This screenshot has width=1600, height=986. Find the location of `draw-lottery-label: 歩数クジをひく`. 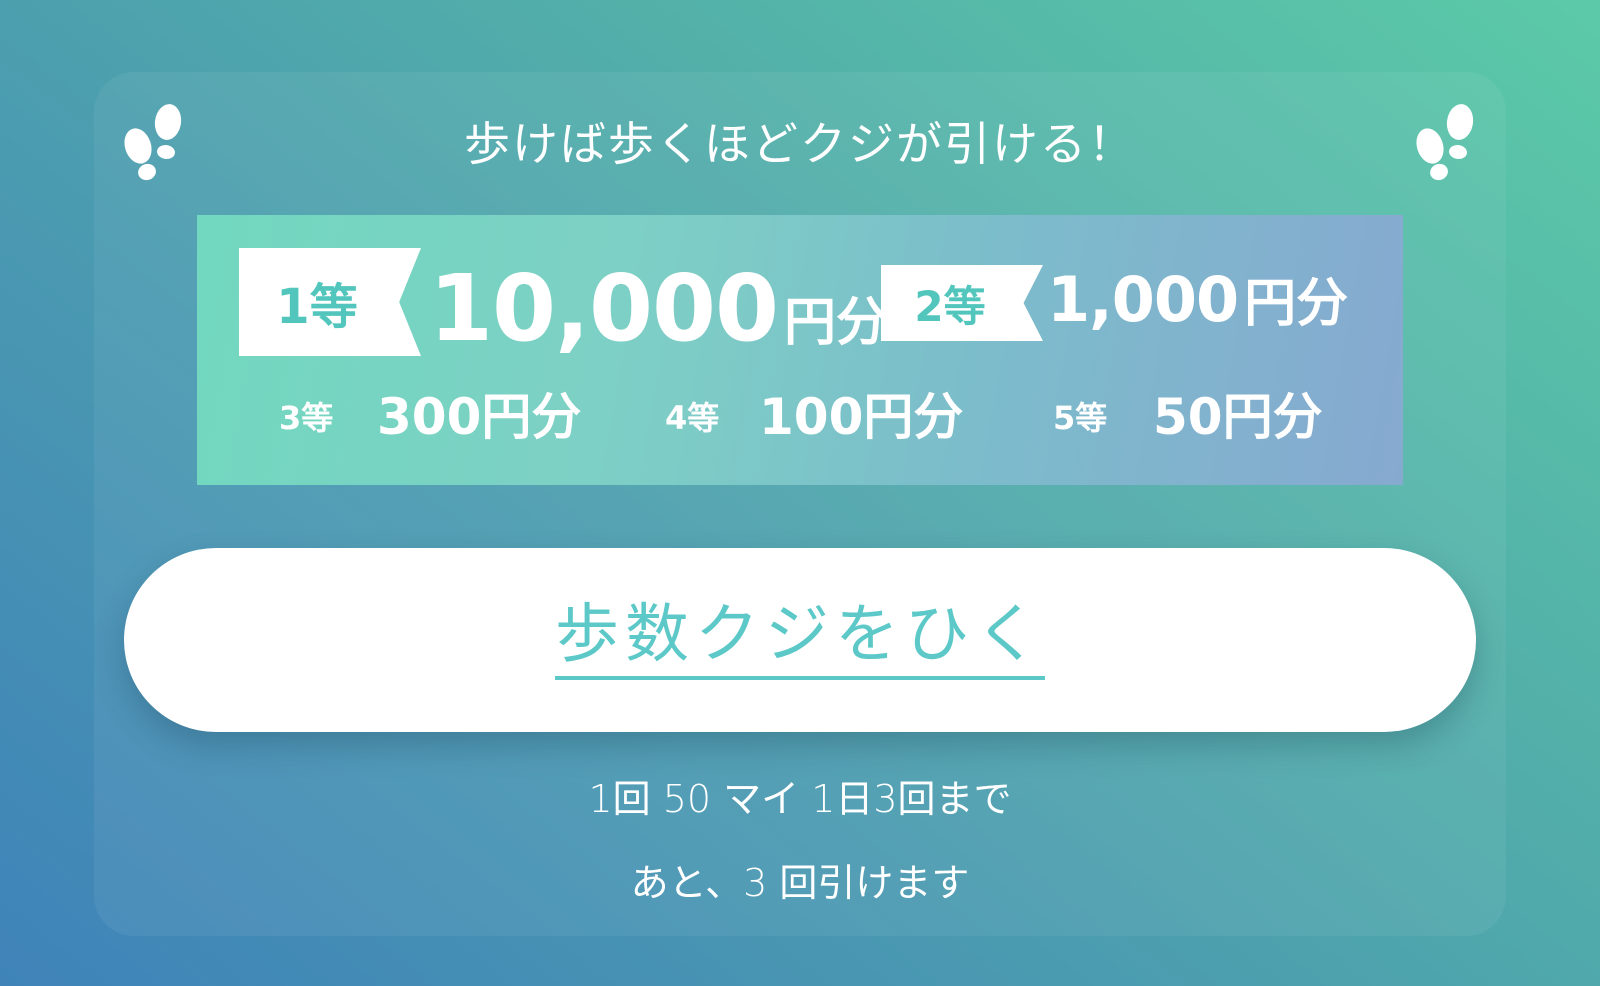

draw-lottery-label: 歩数クジをひく is located at coordinates (800, 640).